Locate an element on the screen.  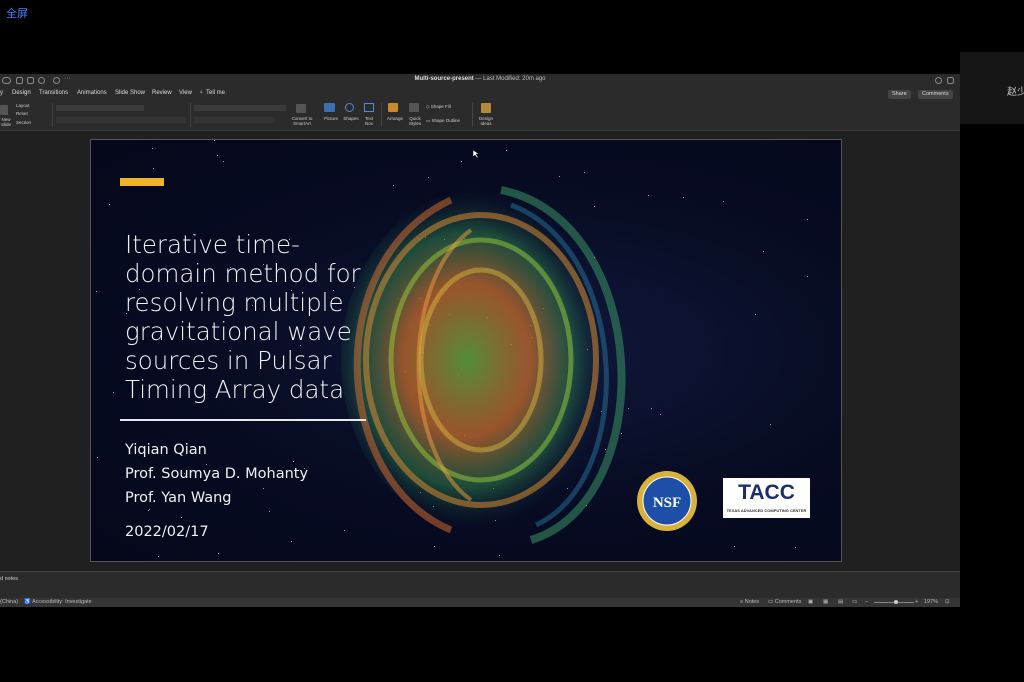
gravitational-wave-visual is located at coordinates (483, 365).